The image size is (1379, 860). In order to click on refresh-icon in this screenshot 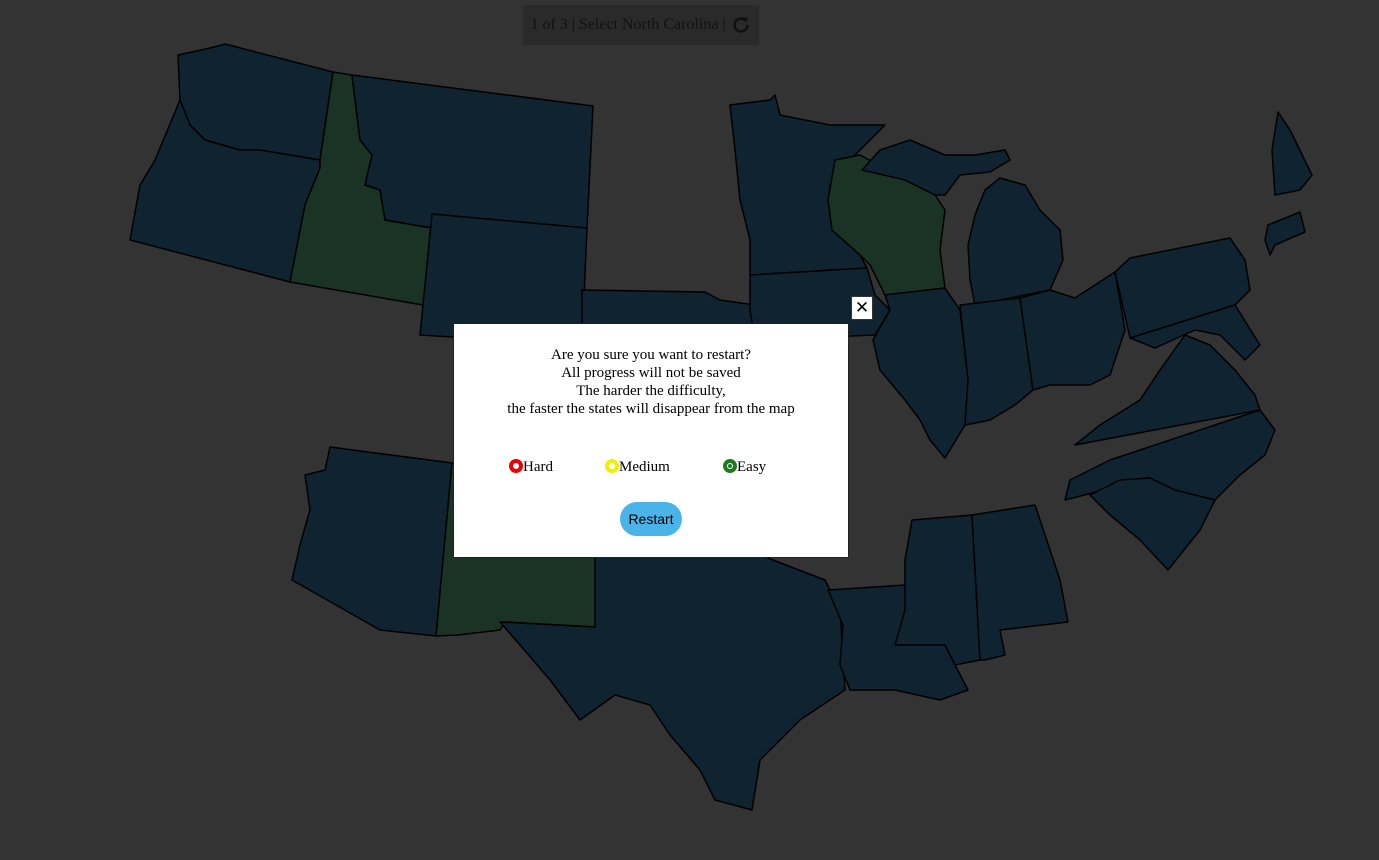, I will do `click(741, 25)`.